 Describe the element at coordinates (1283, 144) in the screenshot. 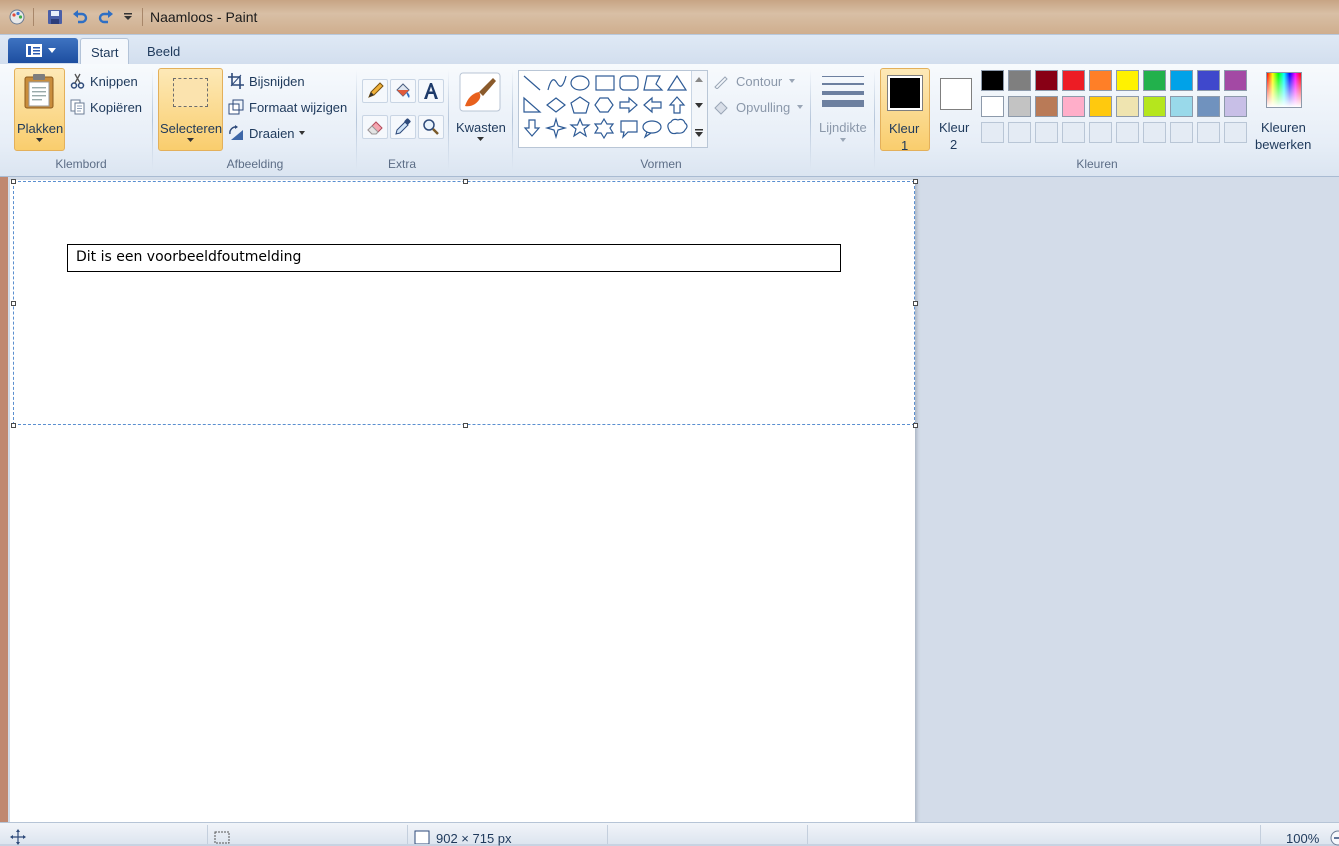

I see `edit-colors-label-line2: bewerken` at that location.